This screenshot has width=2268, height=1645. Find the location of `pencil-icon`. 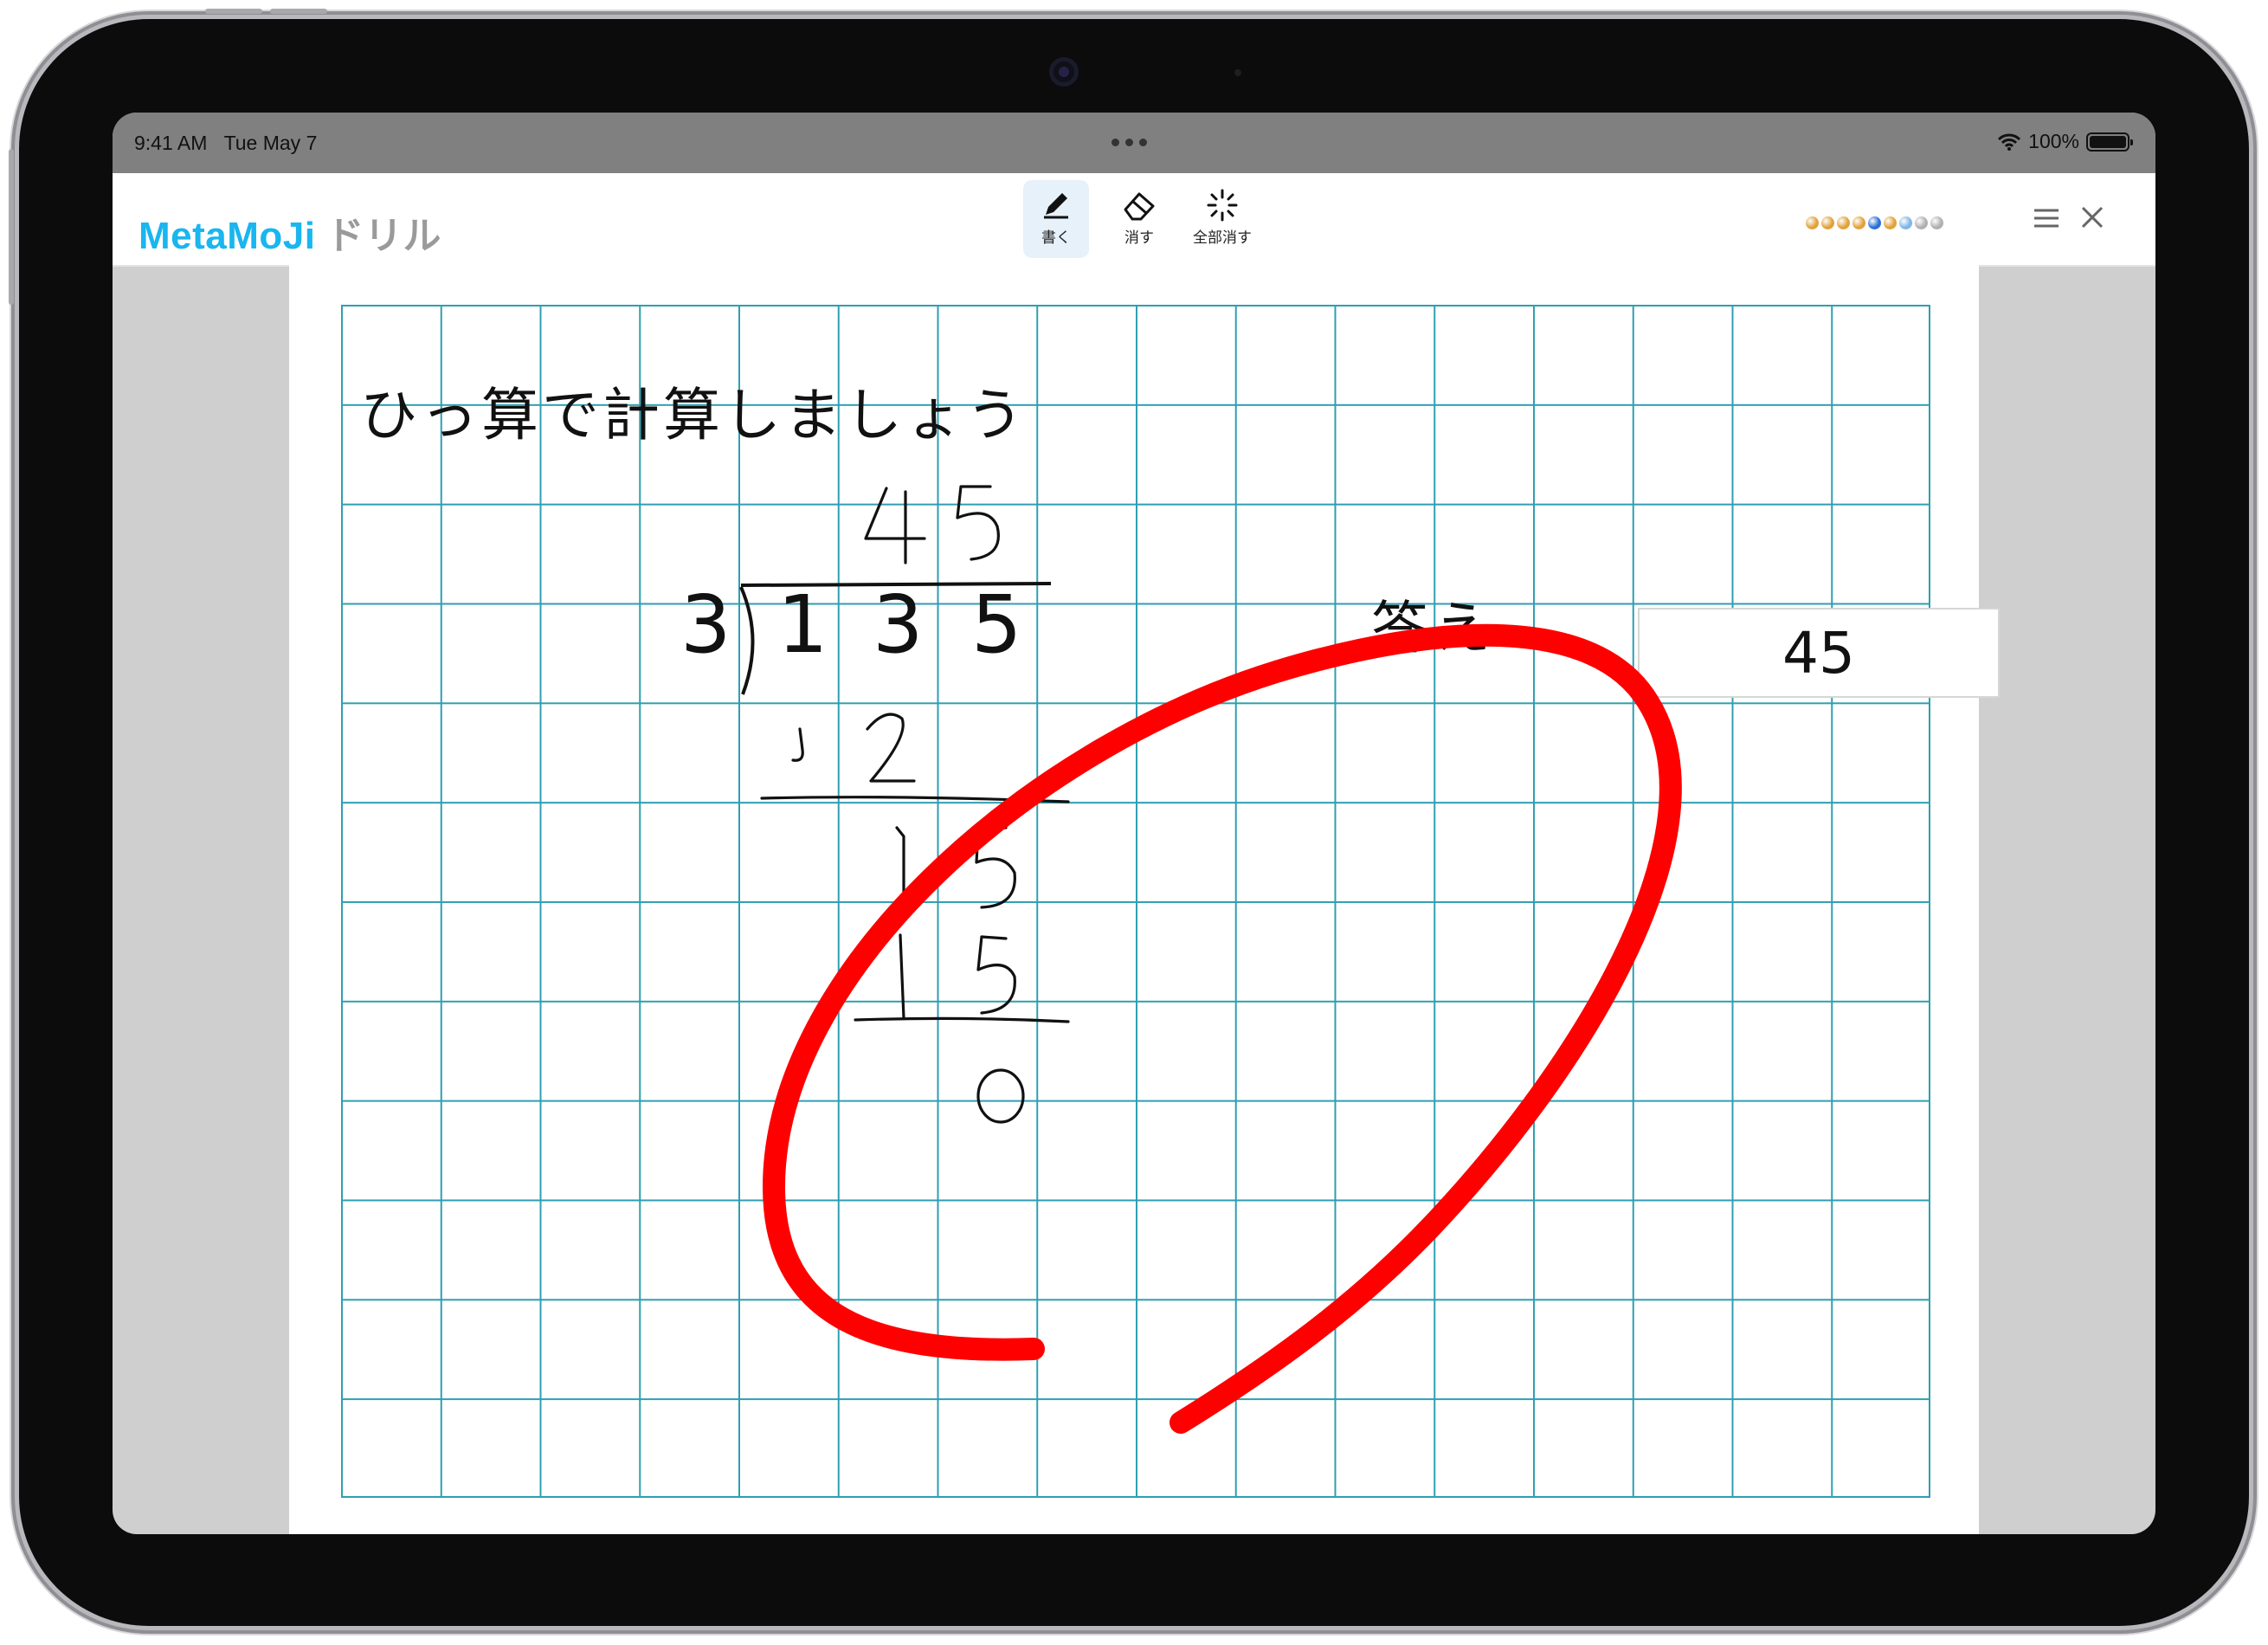

pencil-icon is located at coordinates (1056, 206).